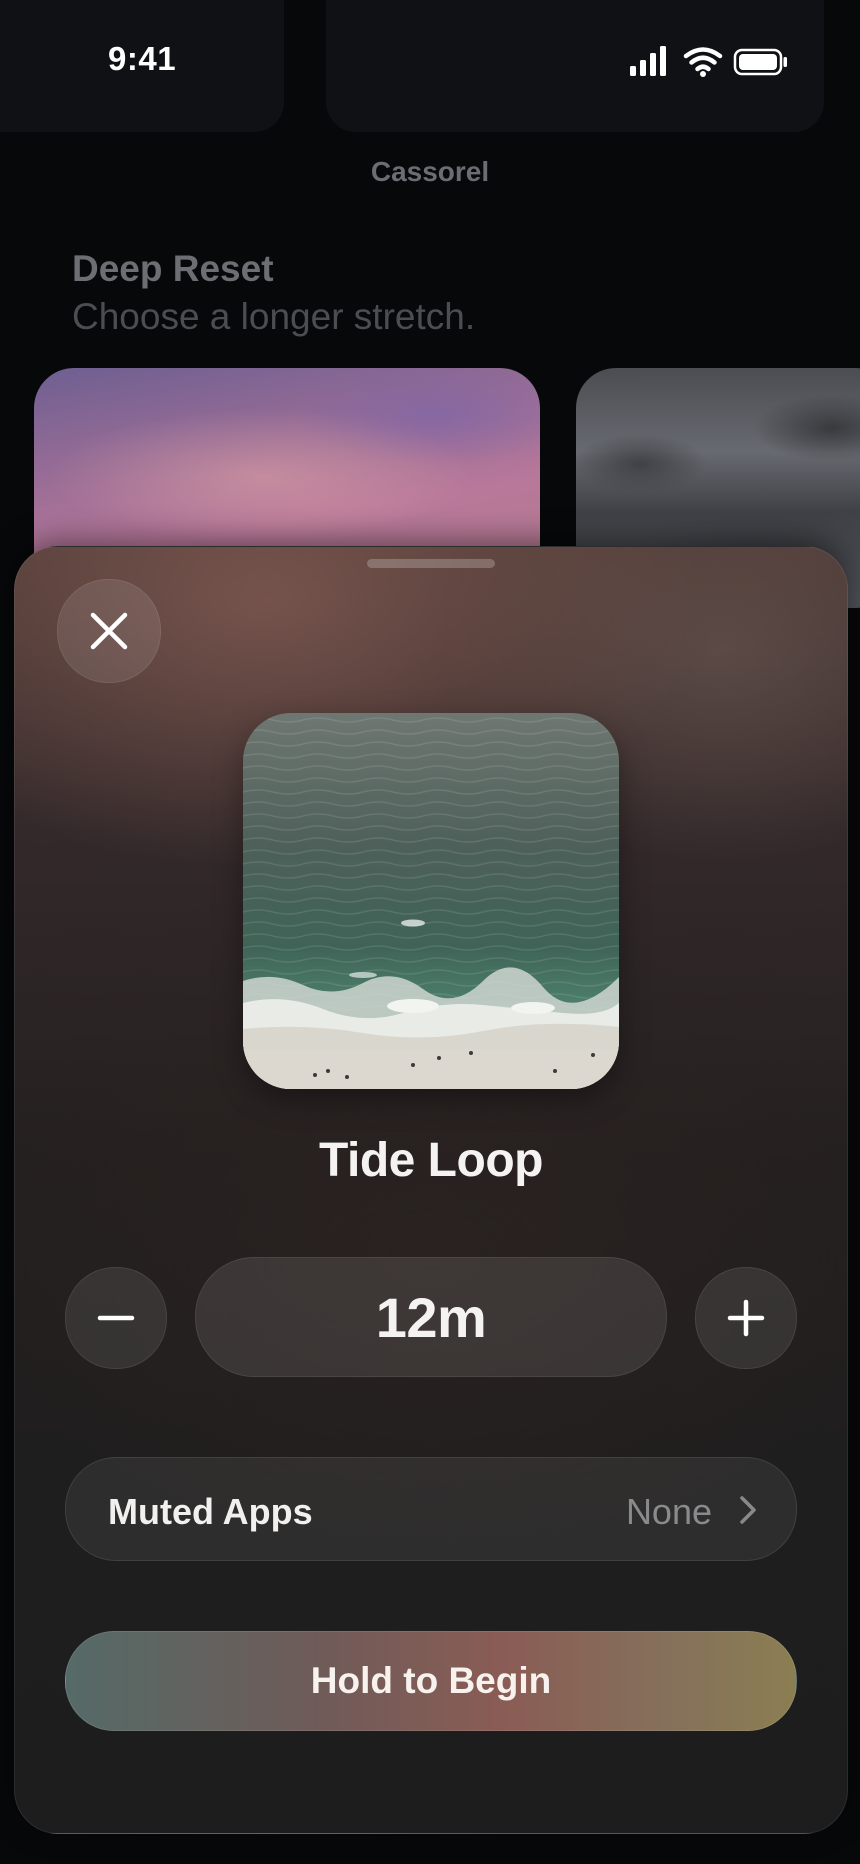  What do you see at coordinates (760, 62) in the screenshot?
I see `battery-icon` at bounding box center [760, 62].